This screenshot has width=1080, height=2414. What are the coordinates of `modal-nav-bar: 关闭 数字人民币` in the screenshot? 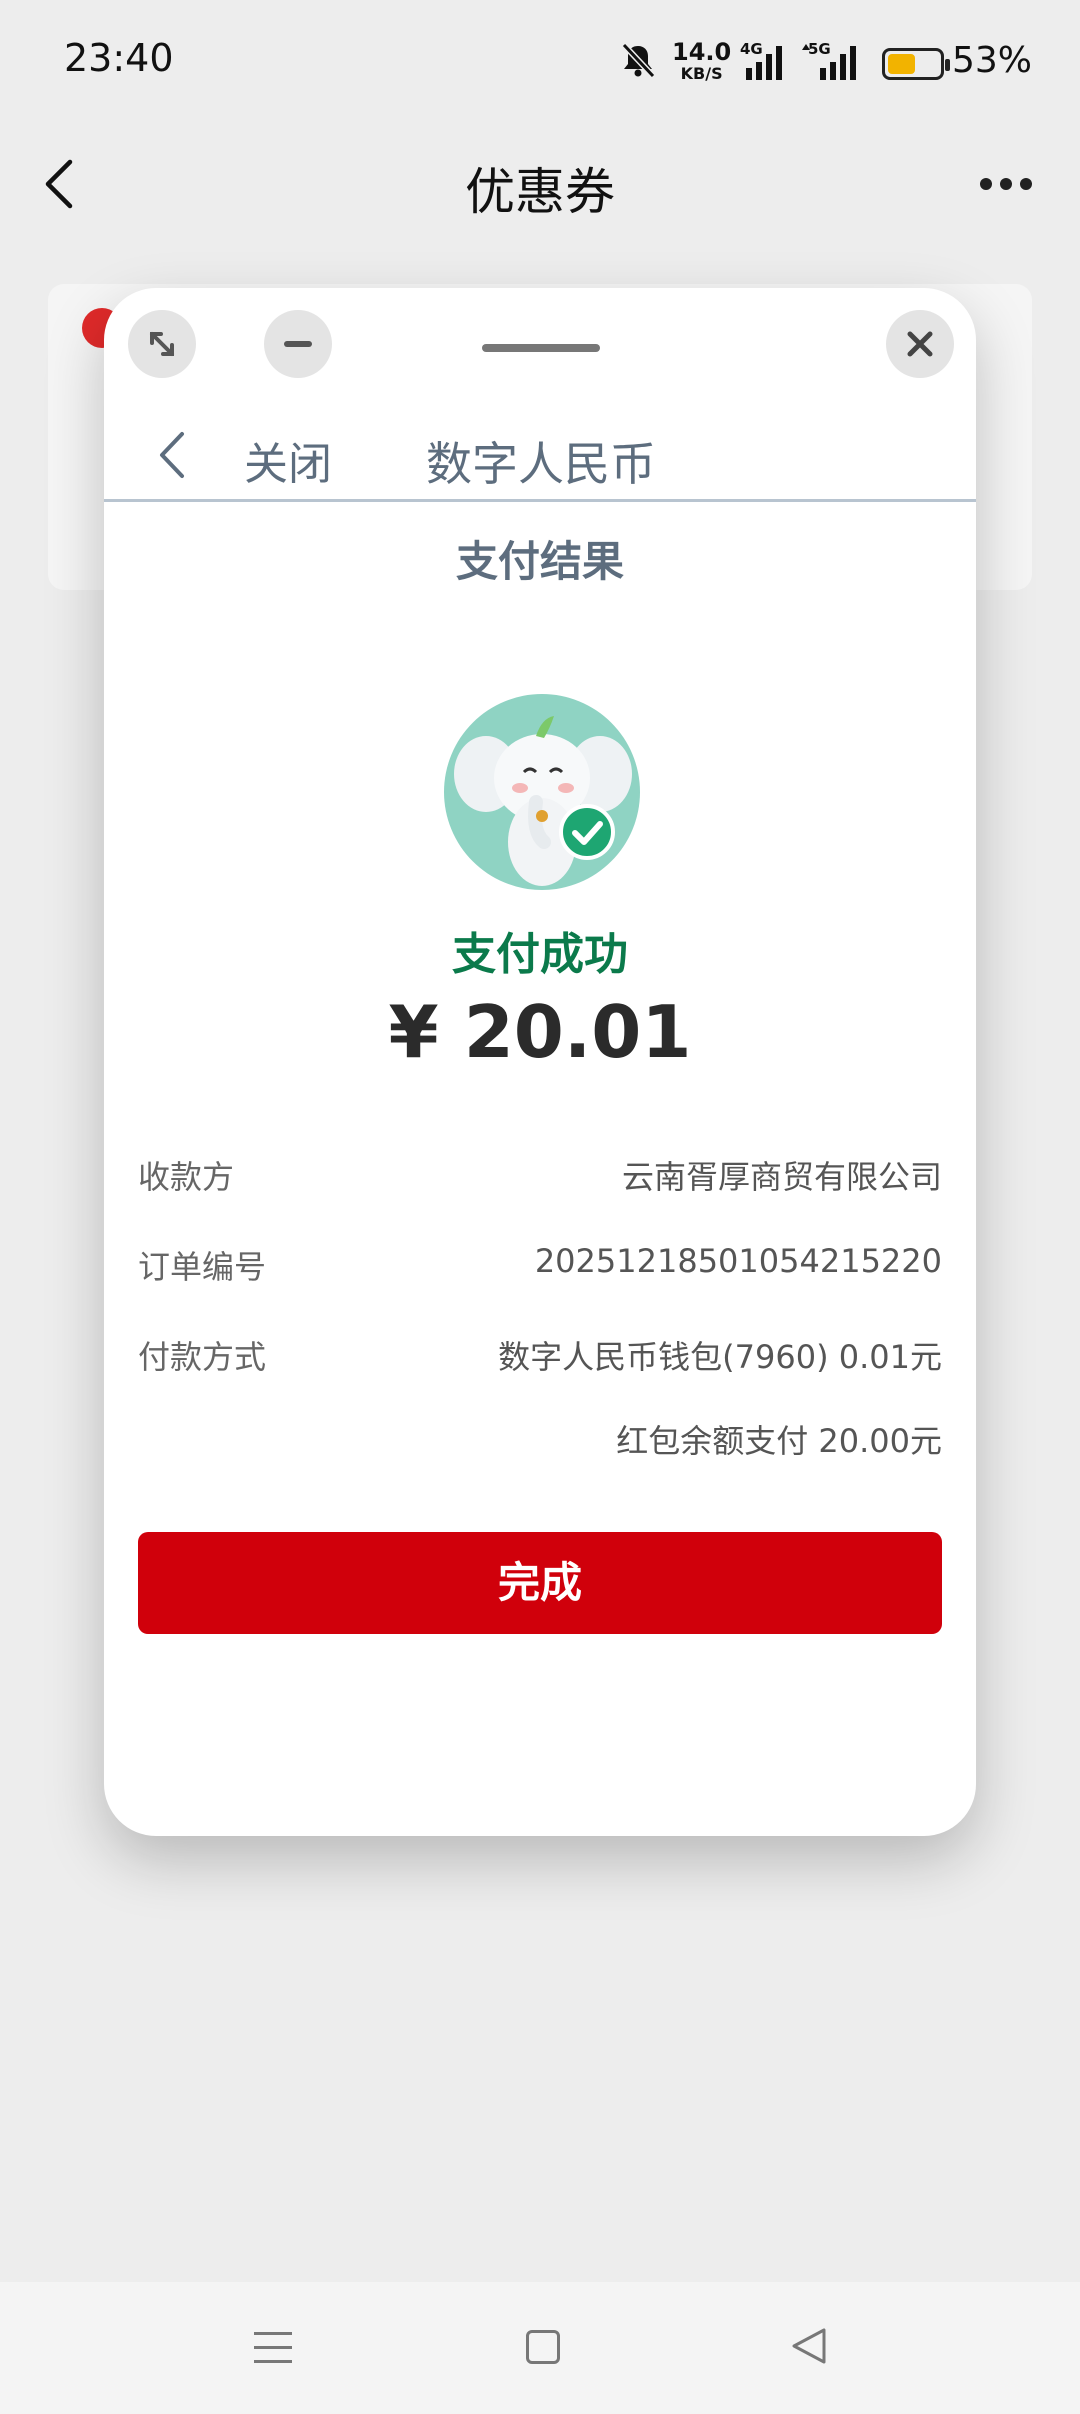 It's located at (540, 456).